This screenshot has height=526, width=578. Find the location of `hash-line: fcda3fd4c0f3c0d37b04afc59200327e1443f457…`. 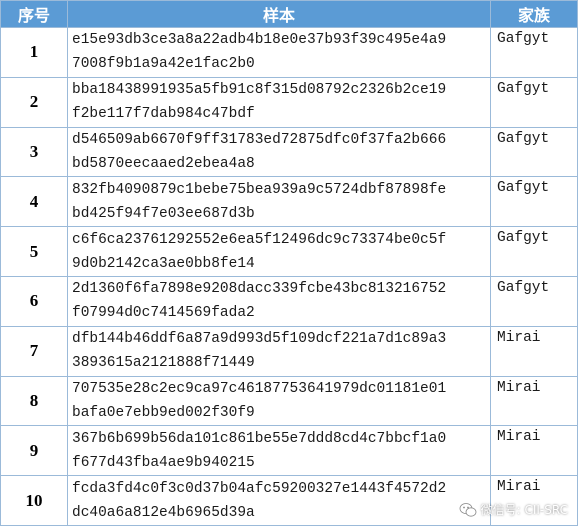

hash-line: fcda3fd4c0f3c0d37b04afc59200327e1443f457… is located at coordinates (259, 488).